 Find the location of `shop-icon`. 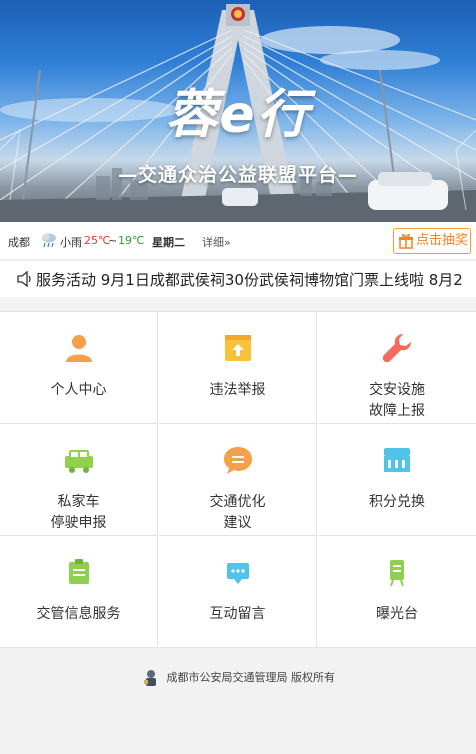

shop-icon is located at coordinates (397, 460).